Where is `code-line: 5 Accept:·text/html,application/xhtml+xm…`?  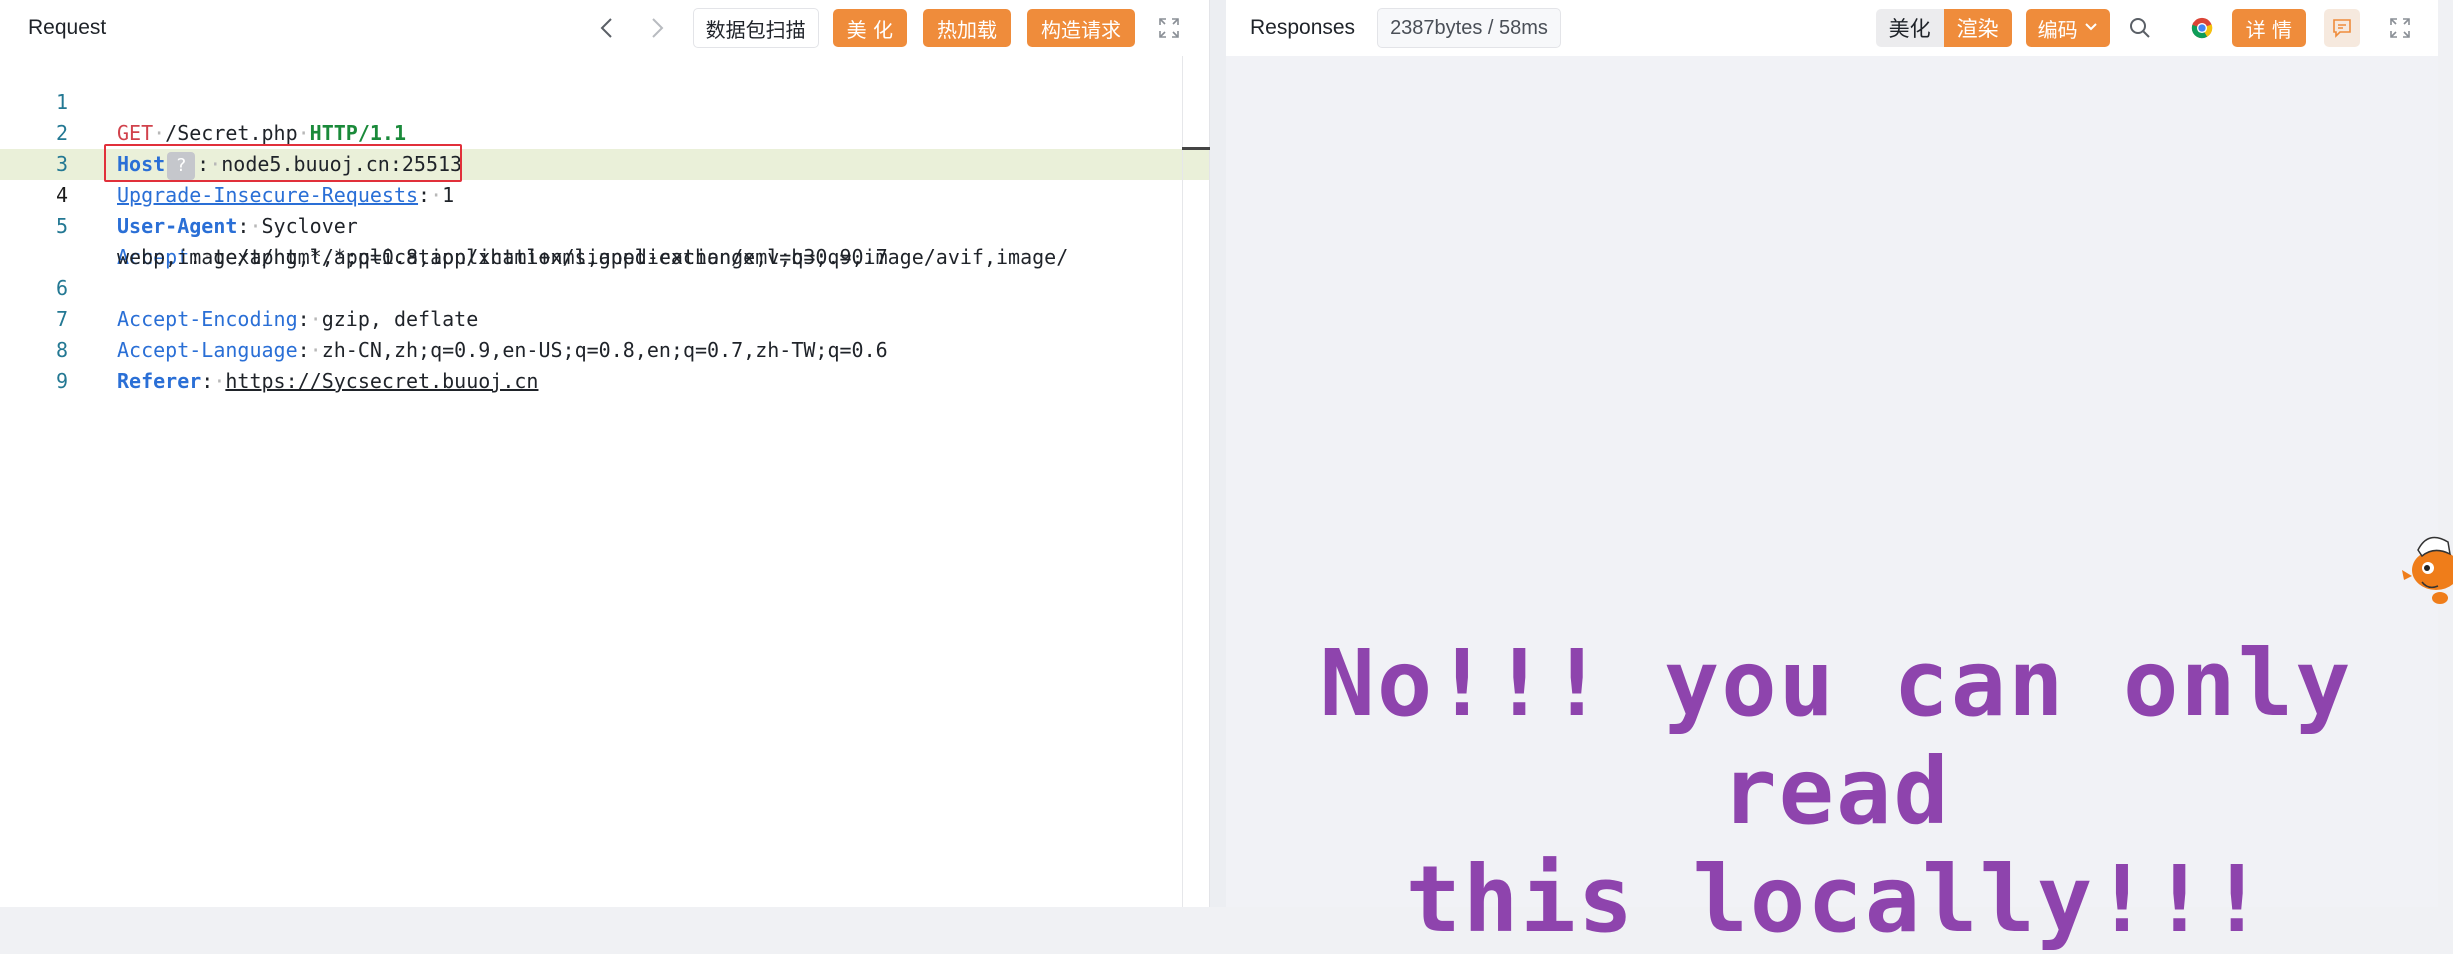
code-line: 5 Accept:·text/html,application/xhtml+xm… is located at coordinates (590, 224).